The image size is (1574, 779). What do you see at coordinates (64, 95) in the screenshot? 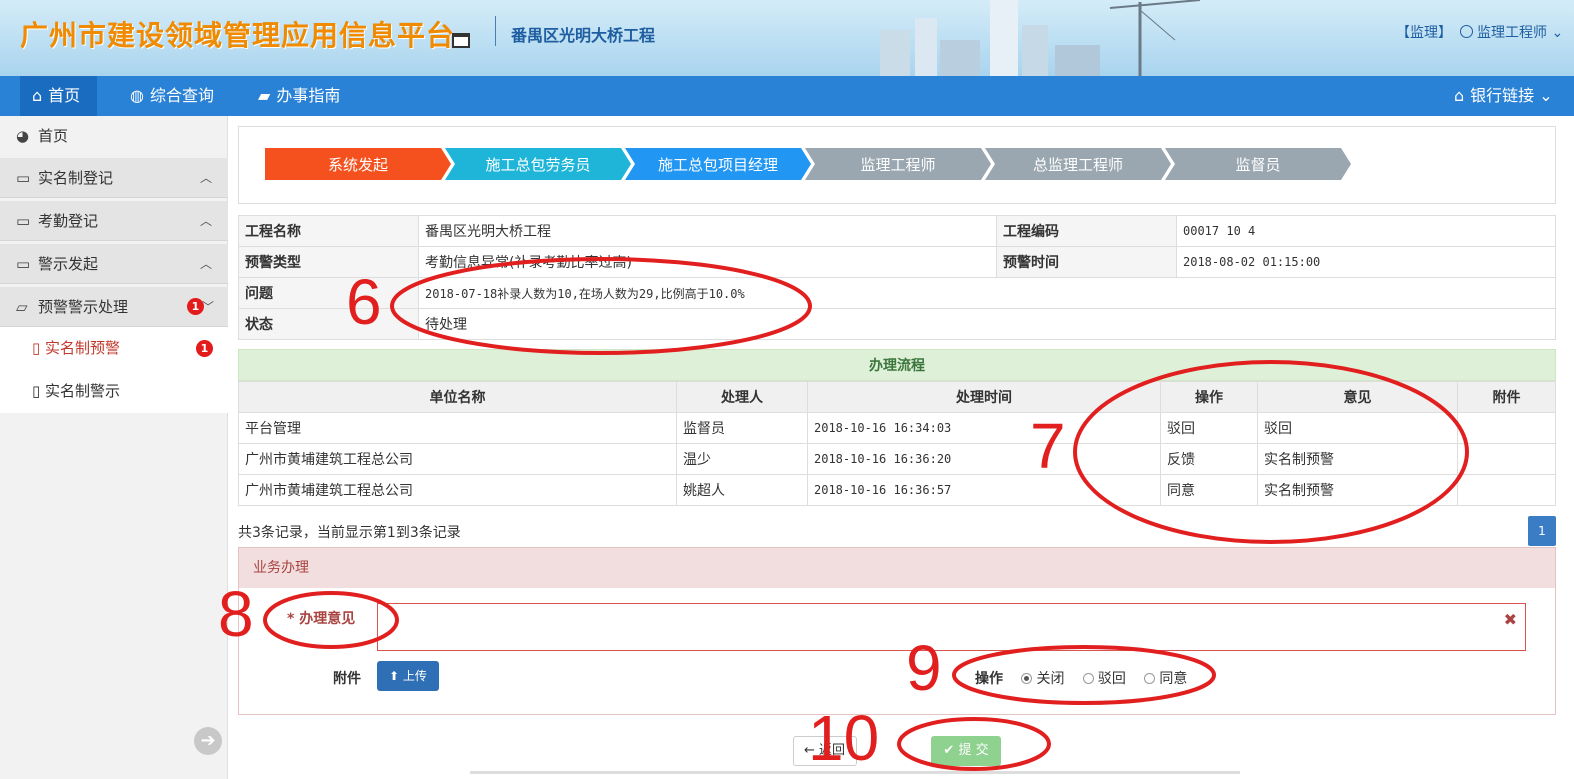
I see `nav-home-label: 首页` at bounding box center [64, 95].